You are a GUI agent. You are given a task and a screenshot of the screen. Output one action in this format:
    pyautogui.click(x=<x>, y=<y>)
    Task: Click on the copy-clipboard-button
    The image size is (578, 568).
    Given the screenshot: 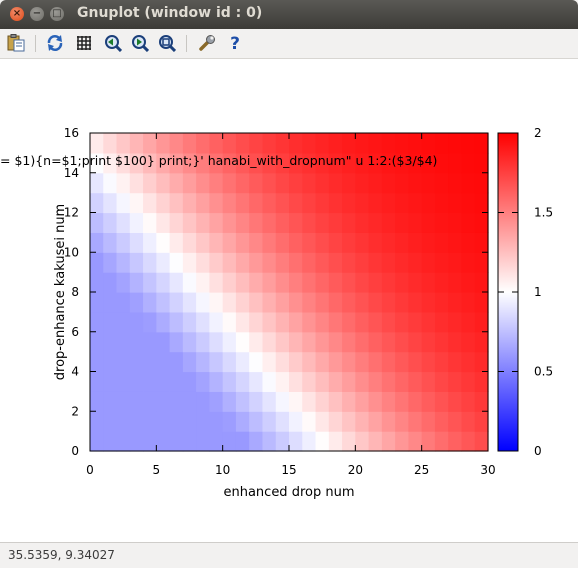 What is the action you would take?
    pyautogui.click(x=16, y=43)
    